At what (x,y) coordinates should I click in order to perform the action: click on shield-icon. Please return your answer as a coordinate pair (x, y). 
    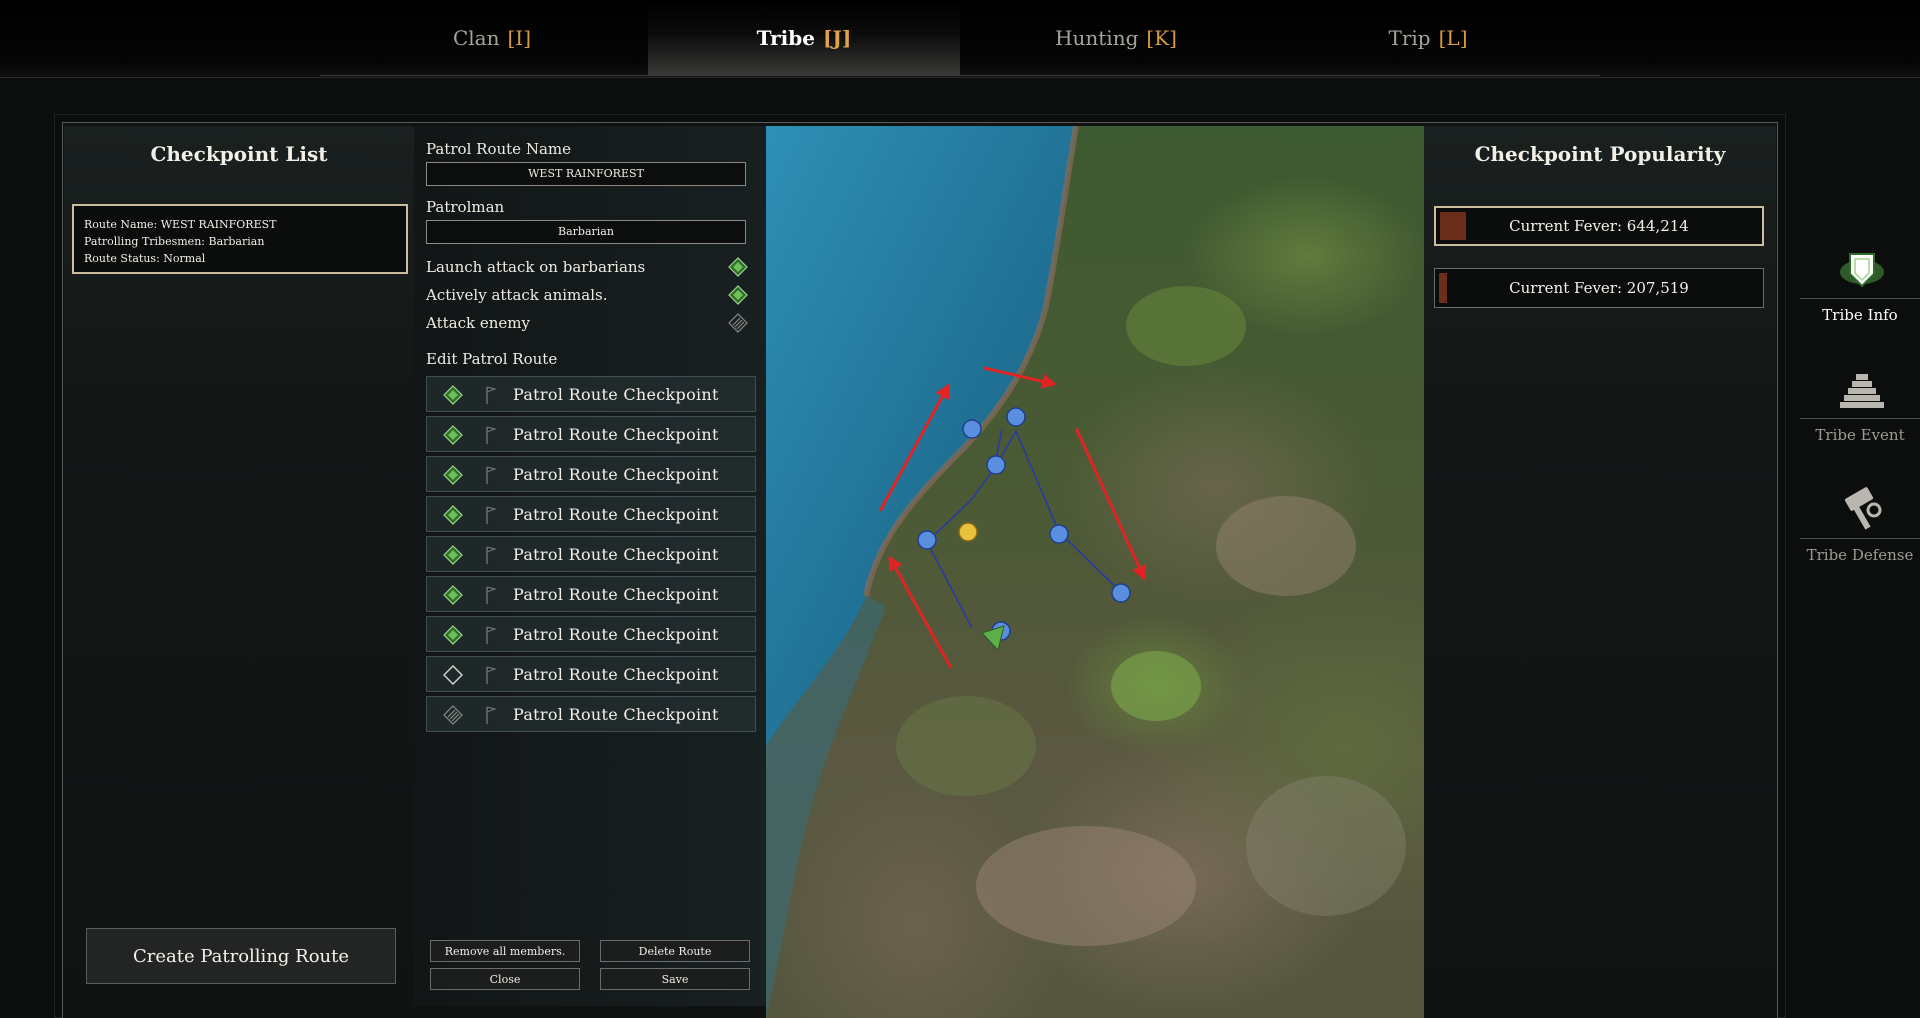
    Looking at the image, I should click on (1862, 270).